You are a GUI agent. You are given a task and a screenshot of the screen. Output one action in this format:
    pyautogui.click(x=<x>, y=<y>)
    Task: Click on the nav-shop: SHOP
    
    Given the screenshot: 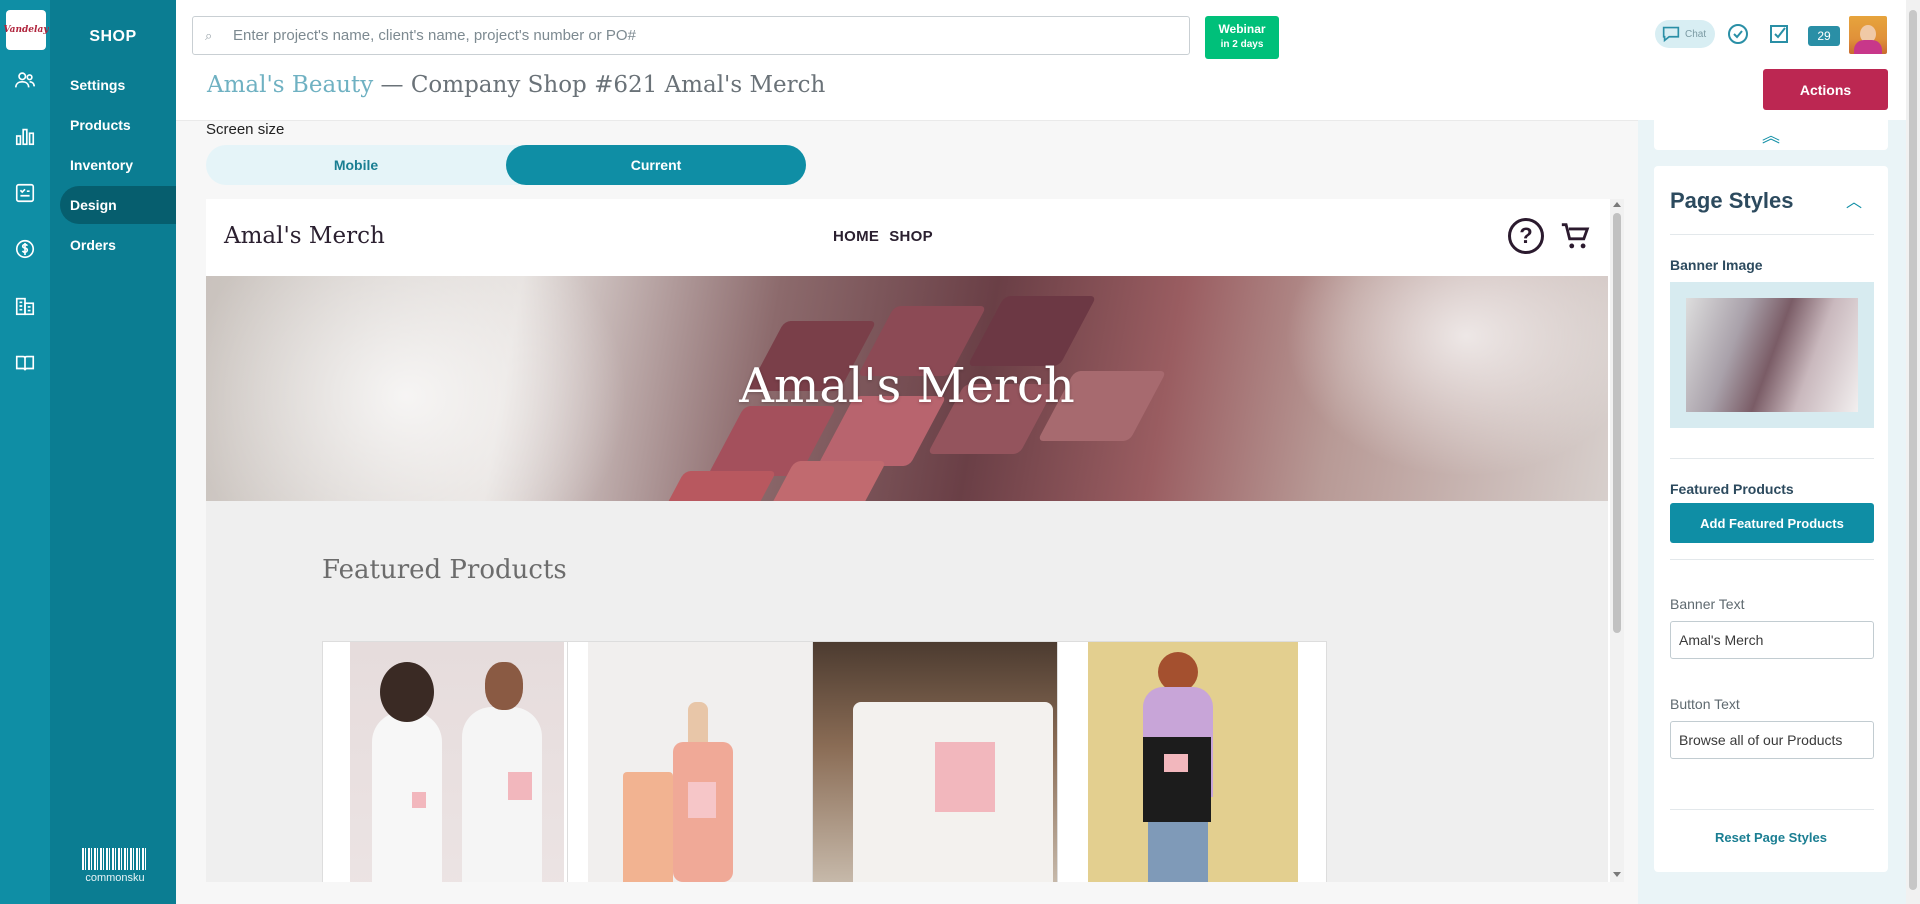 What is the action you would take?
    pyautogui.click(x=911, y=236)
    